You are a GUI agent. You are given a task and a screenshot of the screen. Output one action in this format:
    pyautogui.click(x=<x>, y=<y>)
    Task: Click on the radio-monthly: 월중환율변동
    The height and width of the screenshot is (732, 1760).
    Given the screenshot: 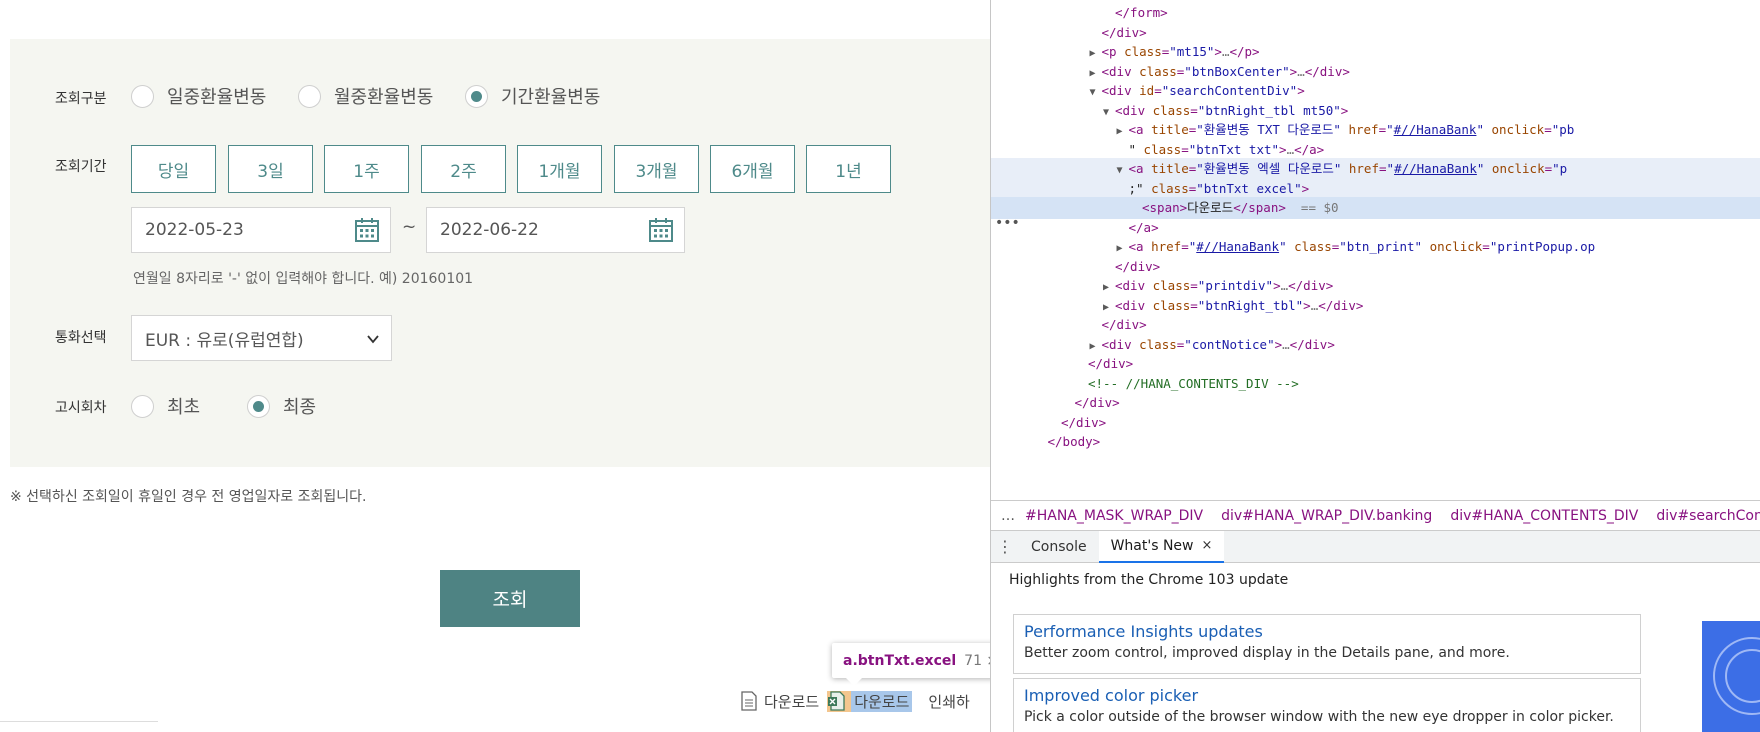 What is the action you would take?
    pyautogui.click(x=365, y=96)
    